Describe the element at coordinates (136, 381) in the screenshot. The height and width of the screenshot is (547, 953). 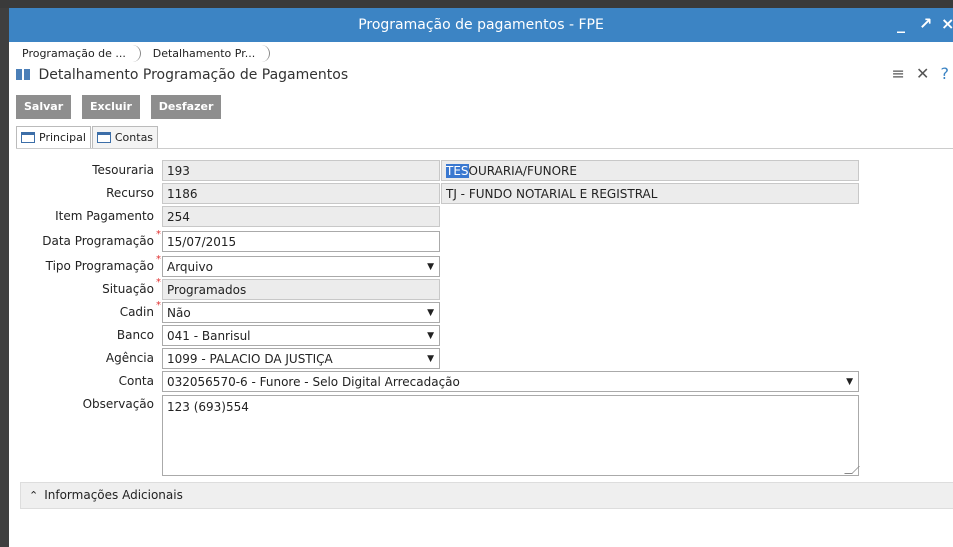
I see `conta-label: Conta` at that location.